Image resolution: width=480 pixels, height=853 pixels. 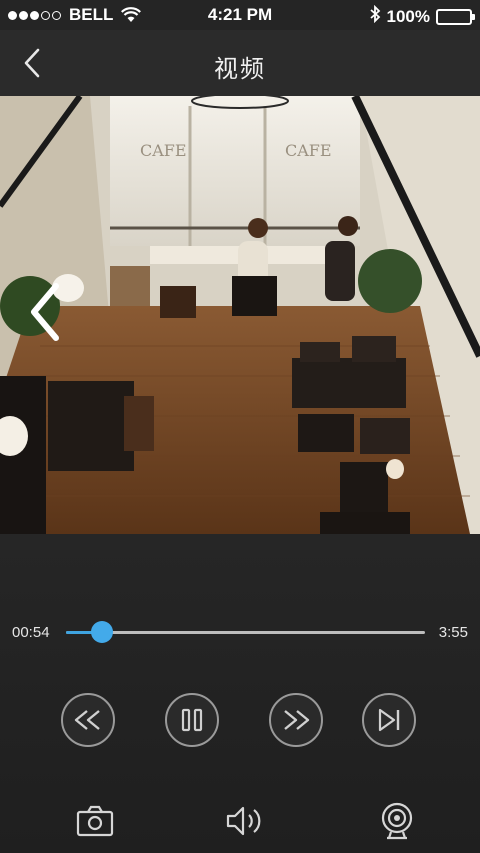 I want to click on action-bar, so click(x=240, y=823).